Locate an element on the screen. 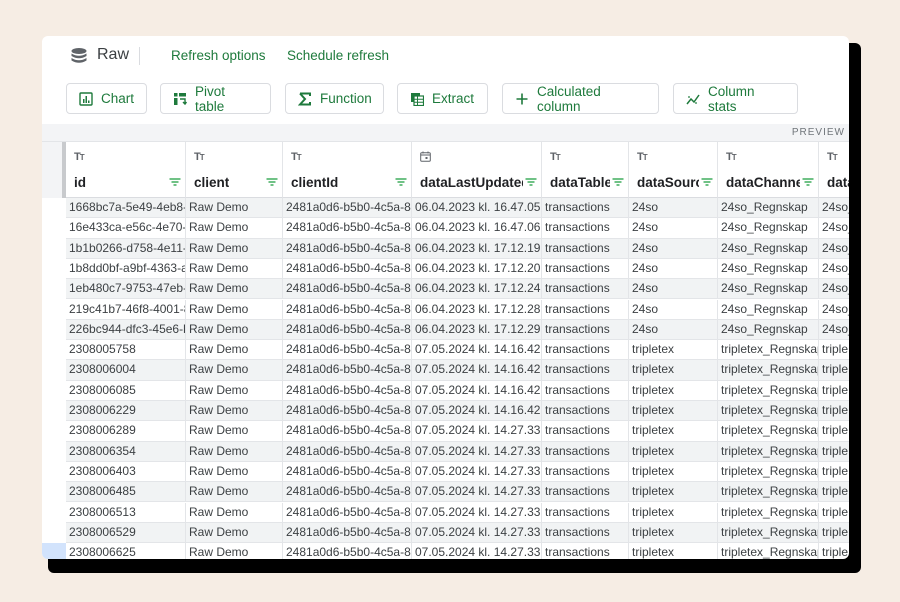 The height and width of the screenshot is (602, 900). cell-id: 2308005758 is located at coordinates (126, 350).